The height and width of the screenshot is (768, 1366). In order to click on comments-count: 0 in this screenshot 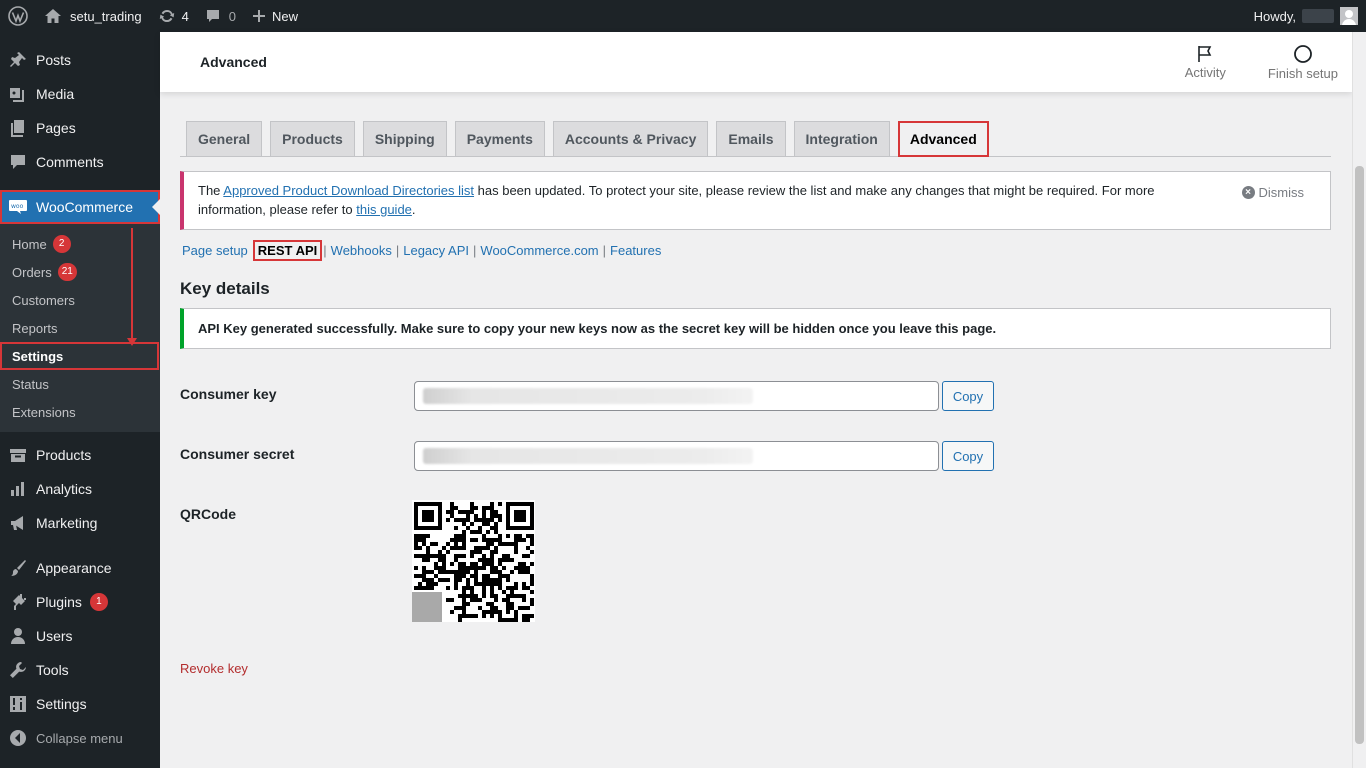, I will do `click(232, 16)`.